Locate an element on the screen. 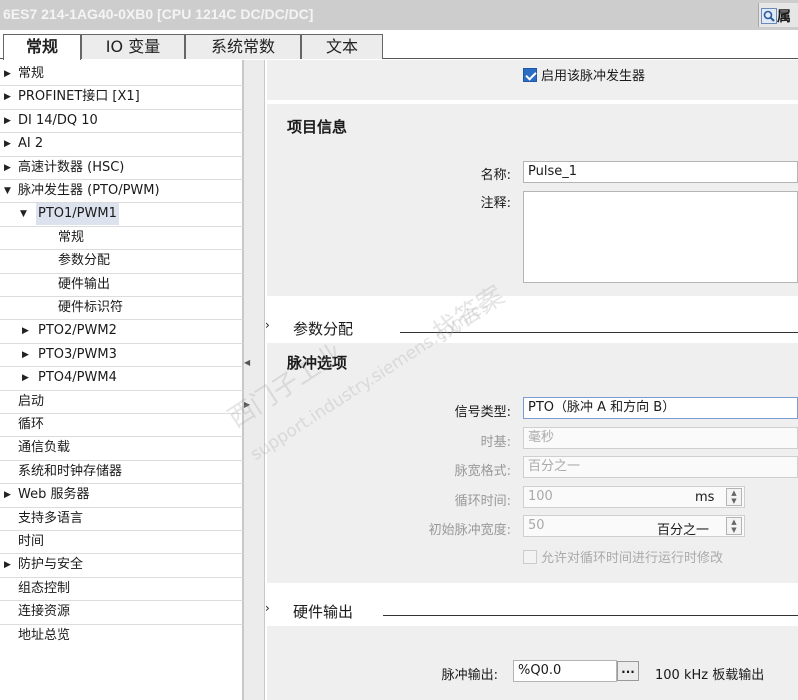 This screenshot has height=700, width=798. hw-output-section-header: › 硬件输出 is located at coordinates (531, 611).